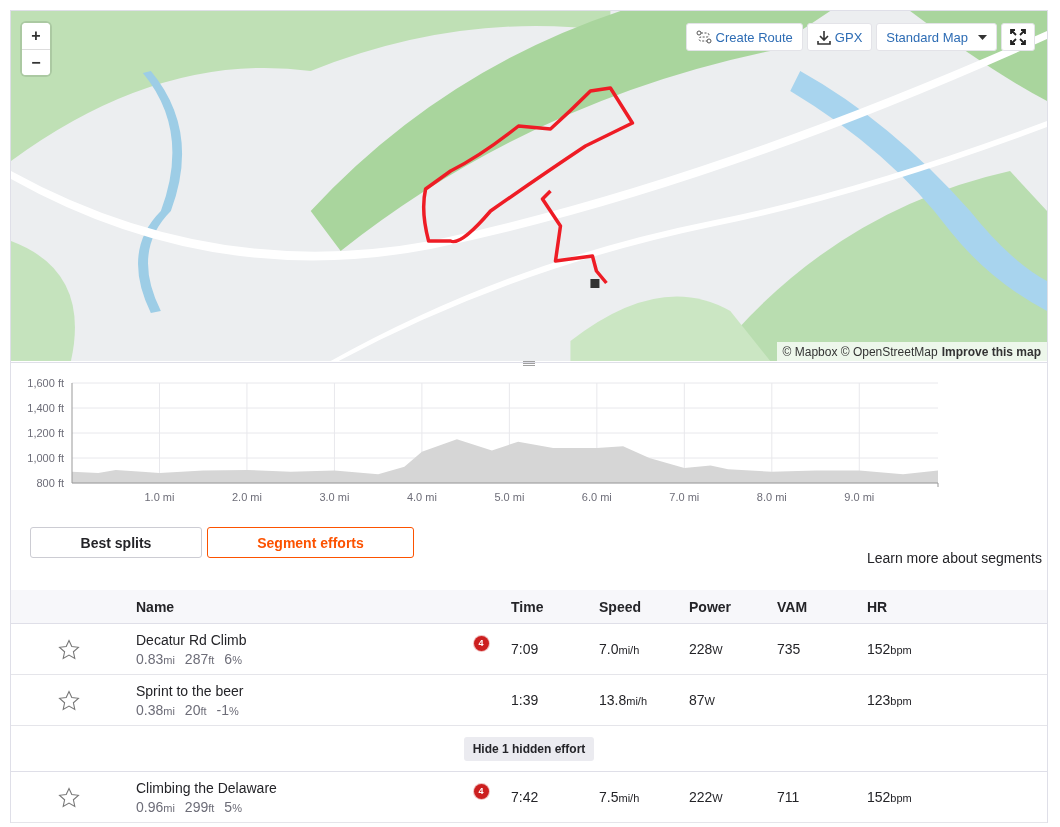 The height and width of the screenshot is (827, 1060). What do you see at coordinates (155, 658) in the screenshot?
I see `segment-stat: 0.83mi` at bounding box center [155, 658].